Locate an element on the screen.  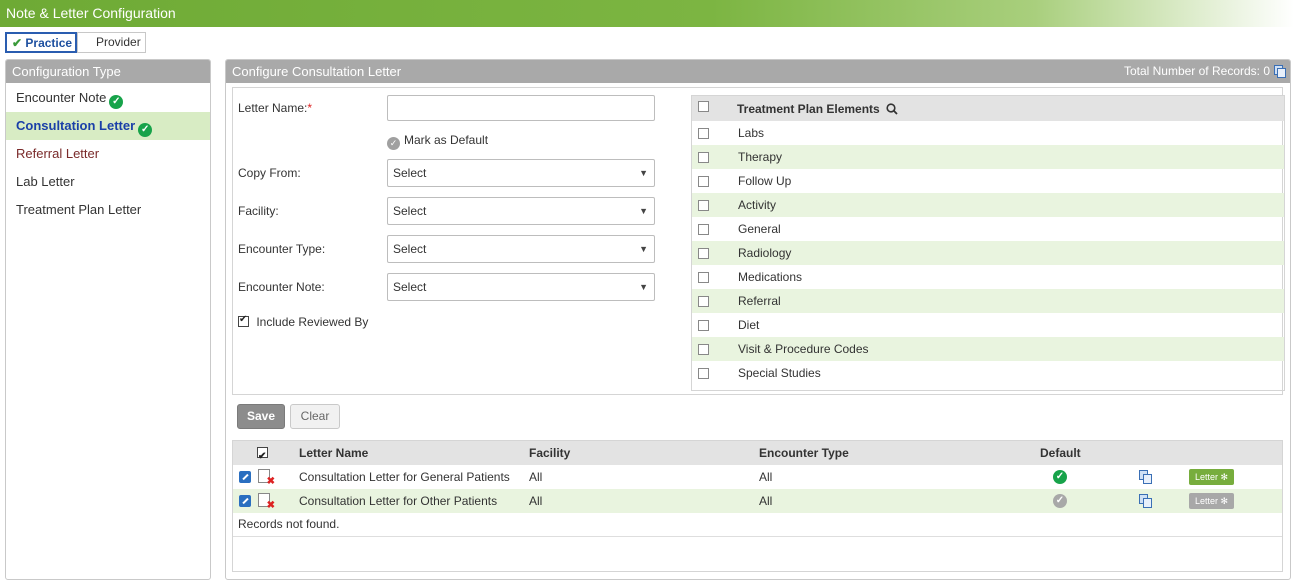
cell-letter-name: Consultation Letter for Other Patients is located at coordinates (398, 501).